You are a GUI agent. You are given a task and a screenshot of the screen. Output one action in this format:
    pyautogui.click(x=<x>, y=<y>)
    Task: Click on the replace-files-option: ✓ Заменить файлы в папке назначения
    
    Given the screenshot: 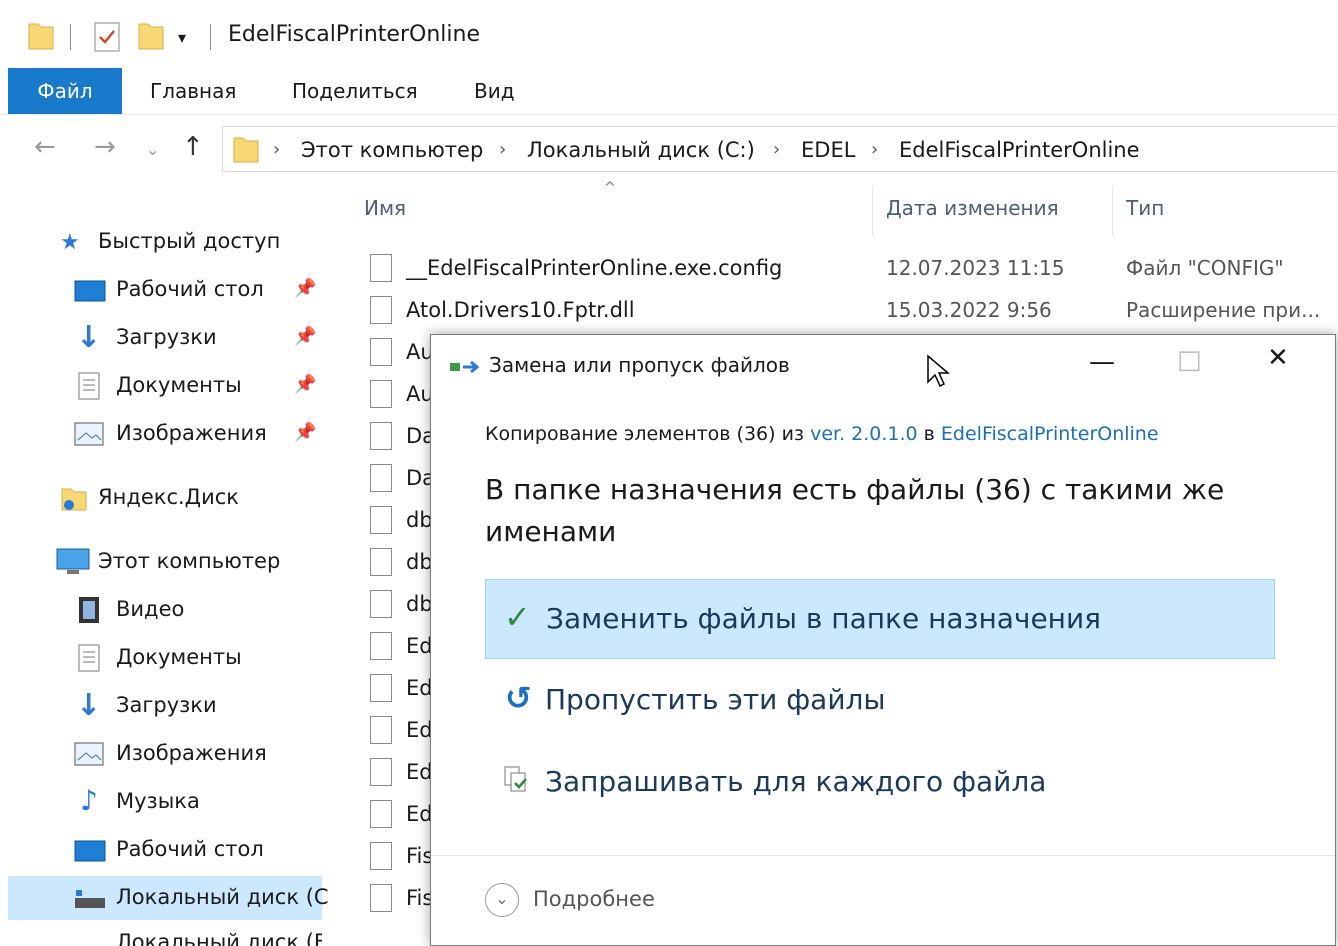 What is the action you would take?
    pyautogui.click(x=880, y=619)
    